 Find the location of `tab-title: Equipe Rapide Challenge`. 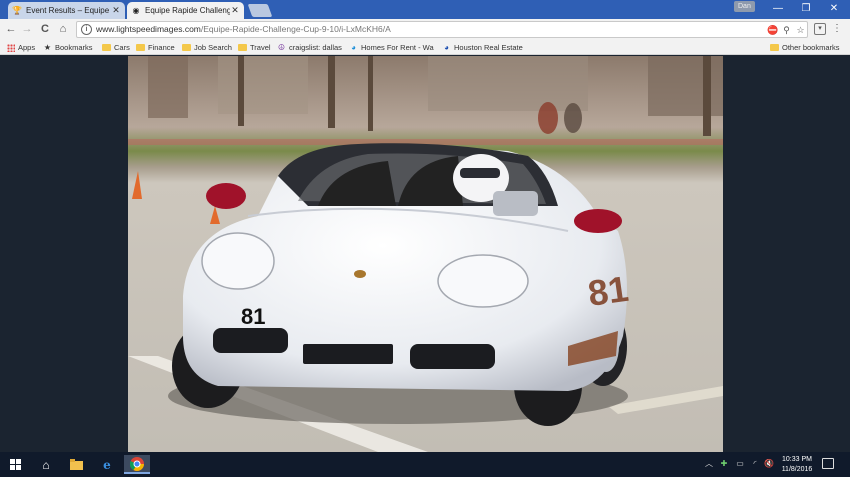

tab-title: Equipe Rapide Challenge is located at coordinates (187, 10).